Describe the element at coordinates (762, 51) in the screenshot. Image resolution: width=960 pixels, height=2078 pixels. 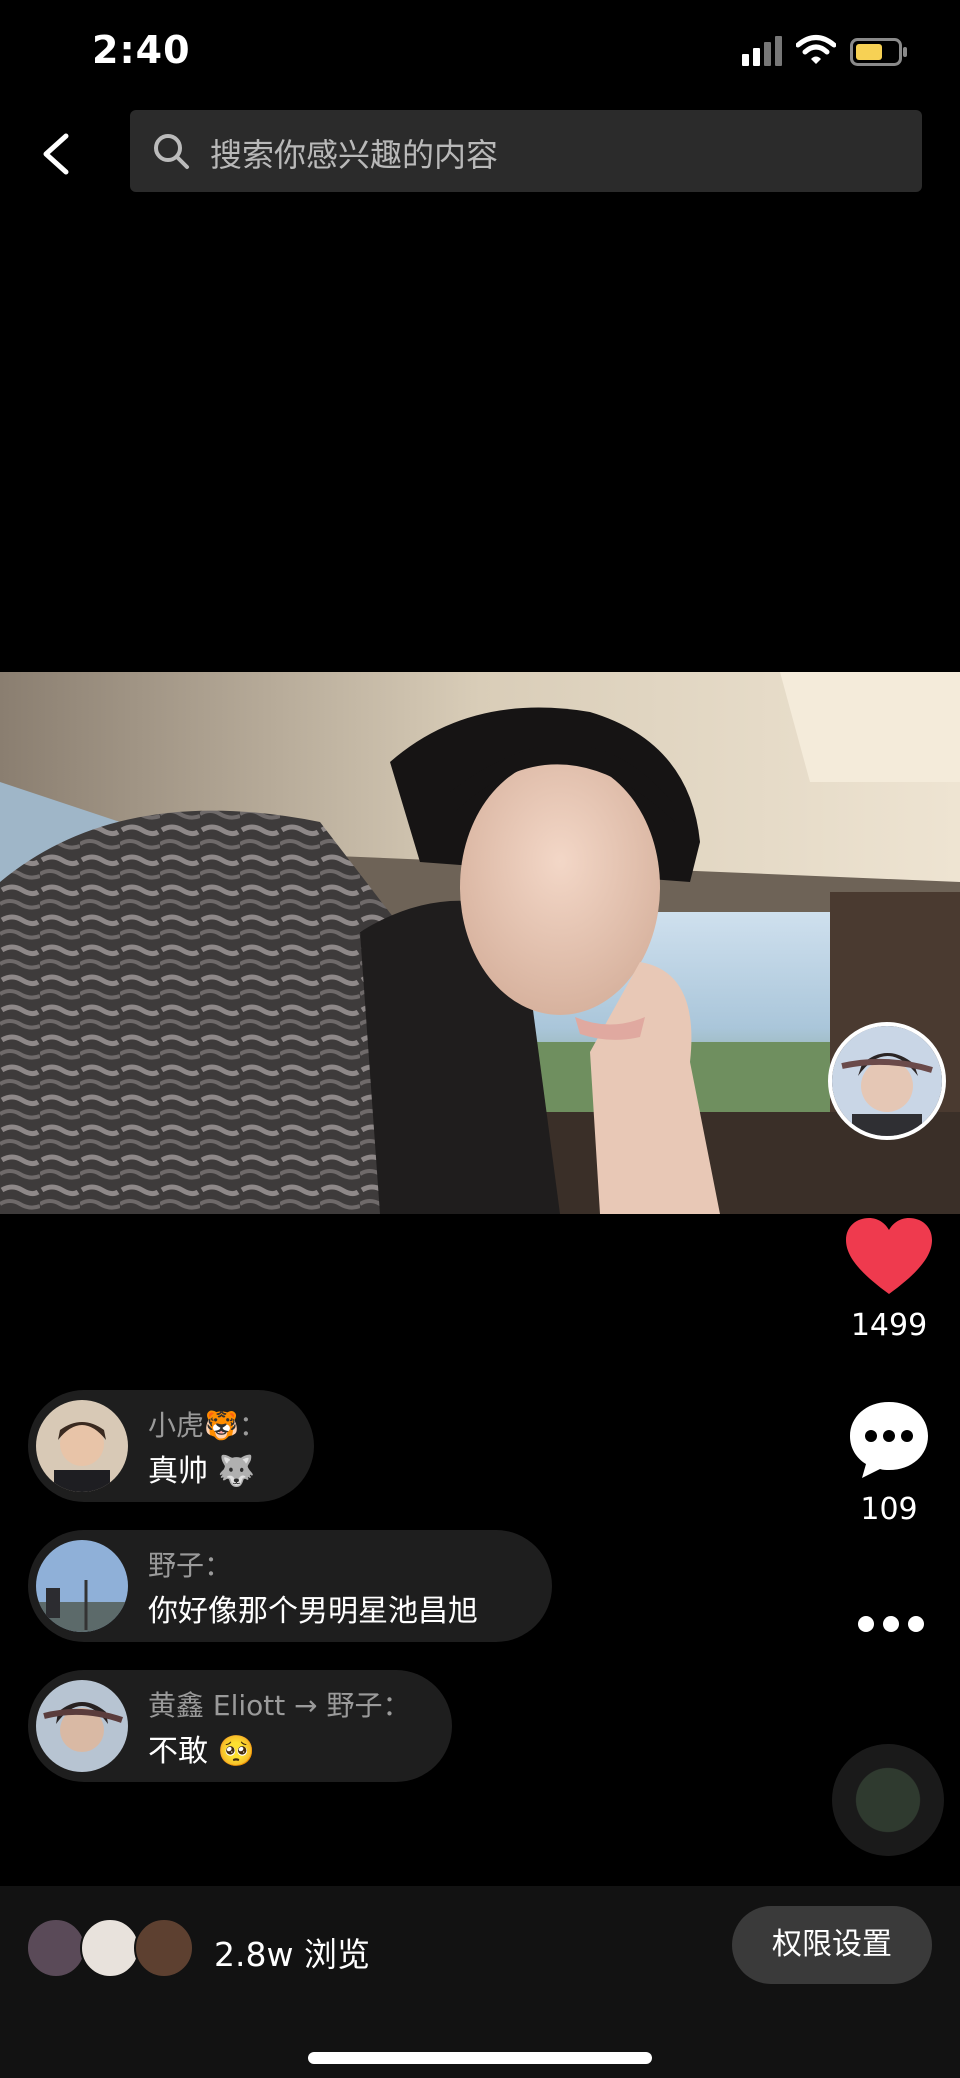
I see `cellular-signal-icon` at that location.